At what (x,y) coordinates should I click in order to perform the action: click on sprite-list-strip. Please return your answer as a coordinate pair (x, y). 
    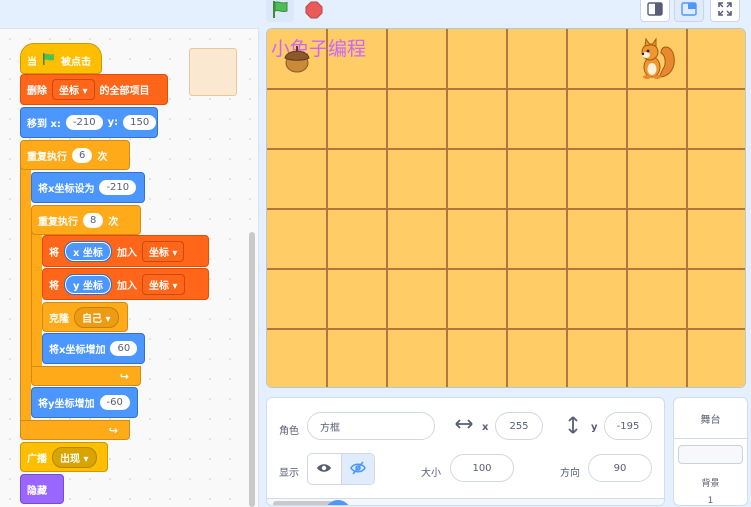
    Looking at the image, I should click on (465, 501).